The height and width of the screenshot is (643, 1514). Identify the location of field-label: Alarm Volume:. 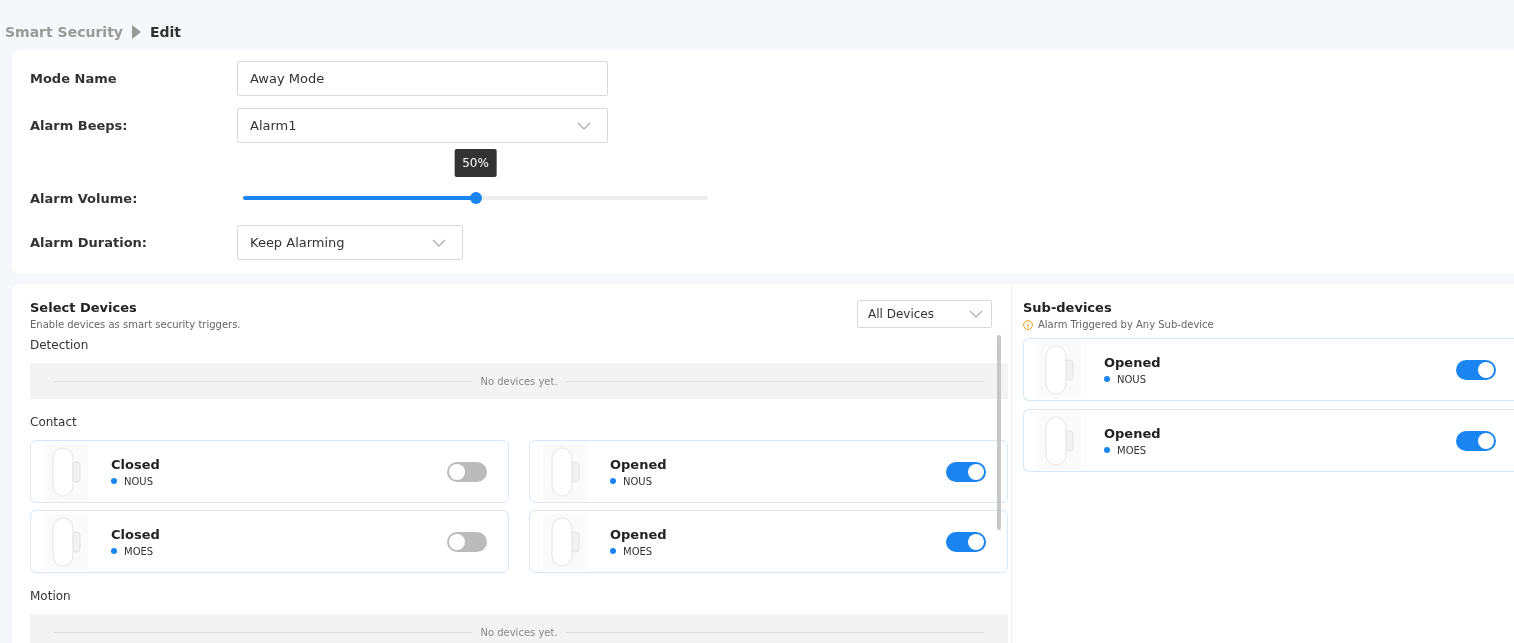
(84, 198).